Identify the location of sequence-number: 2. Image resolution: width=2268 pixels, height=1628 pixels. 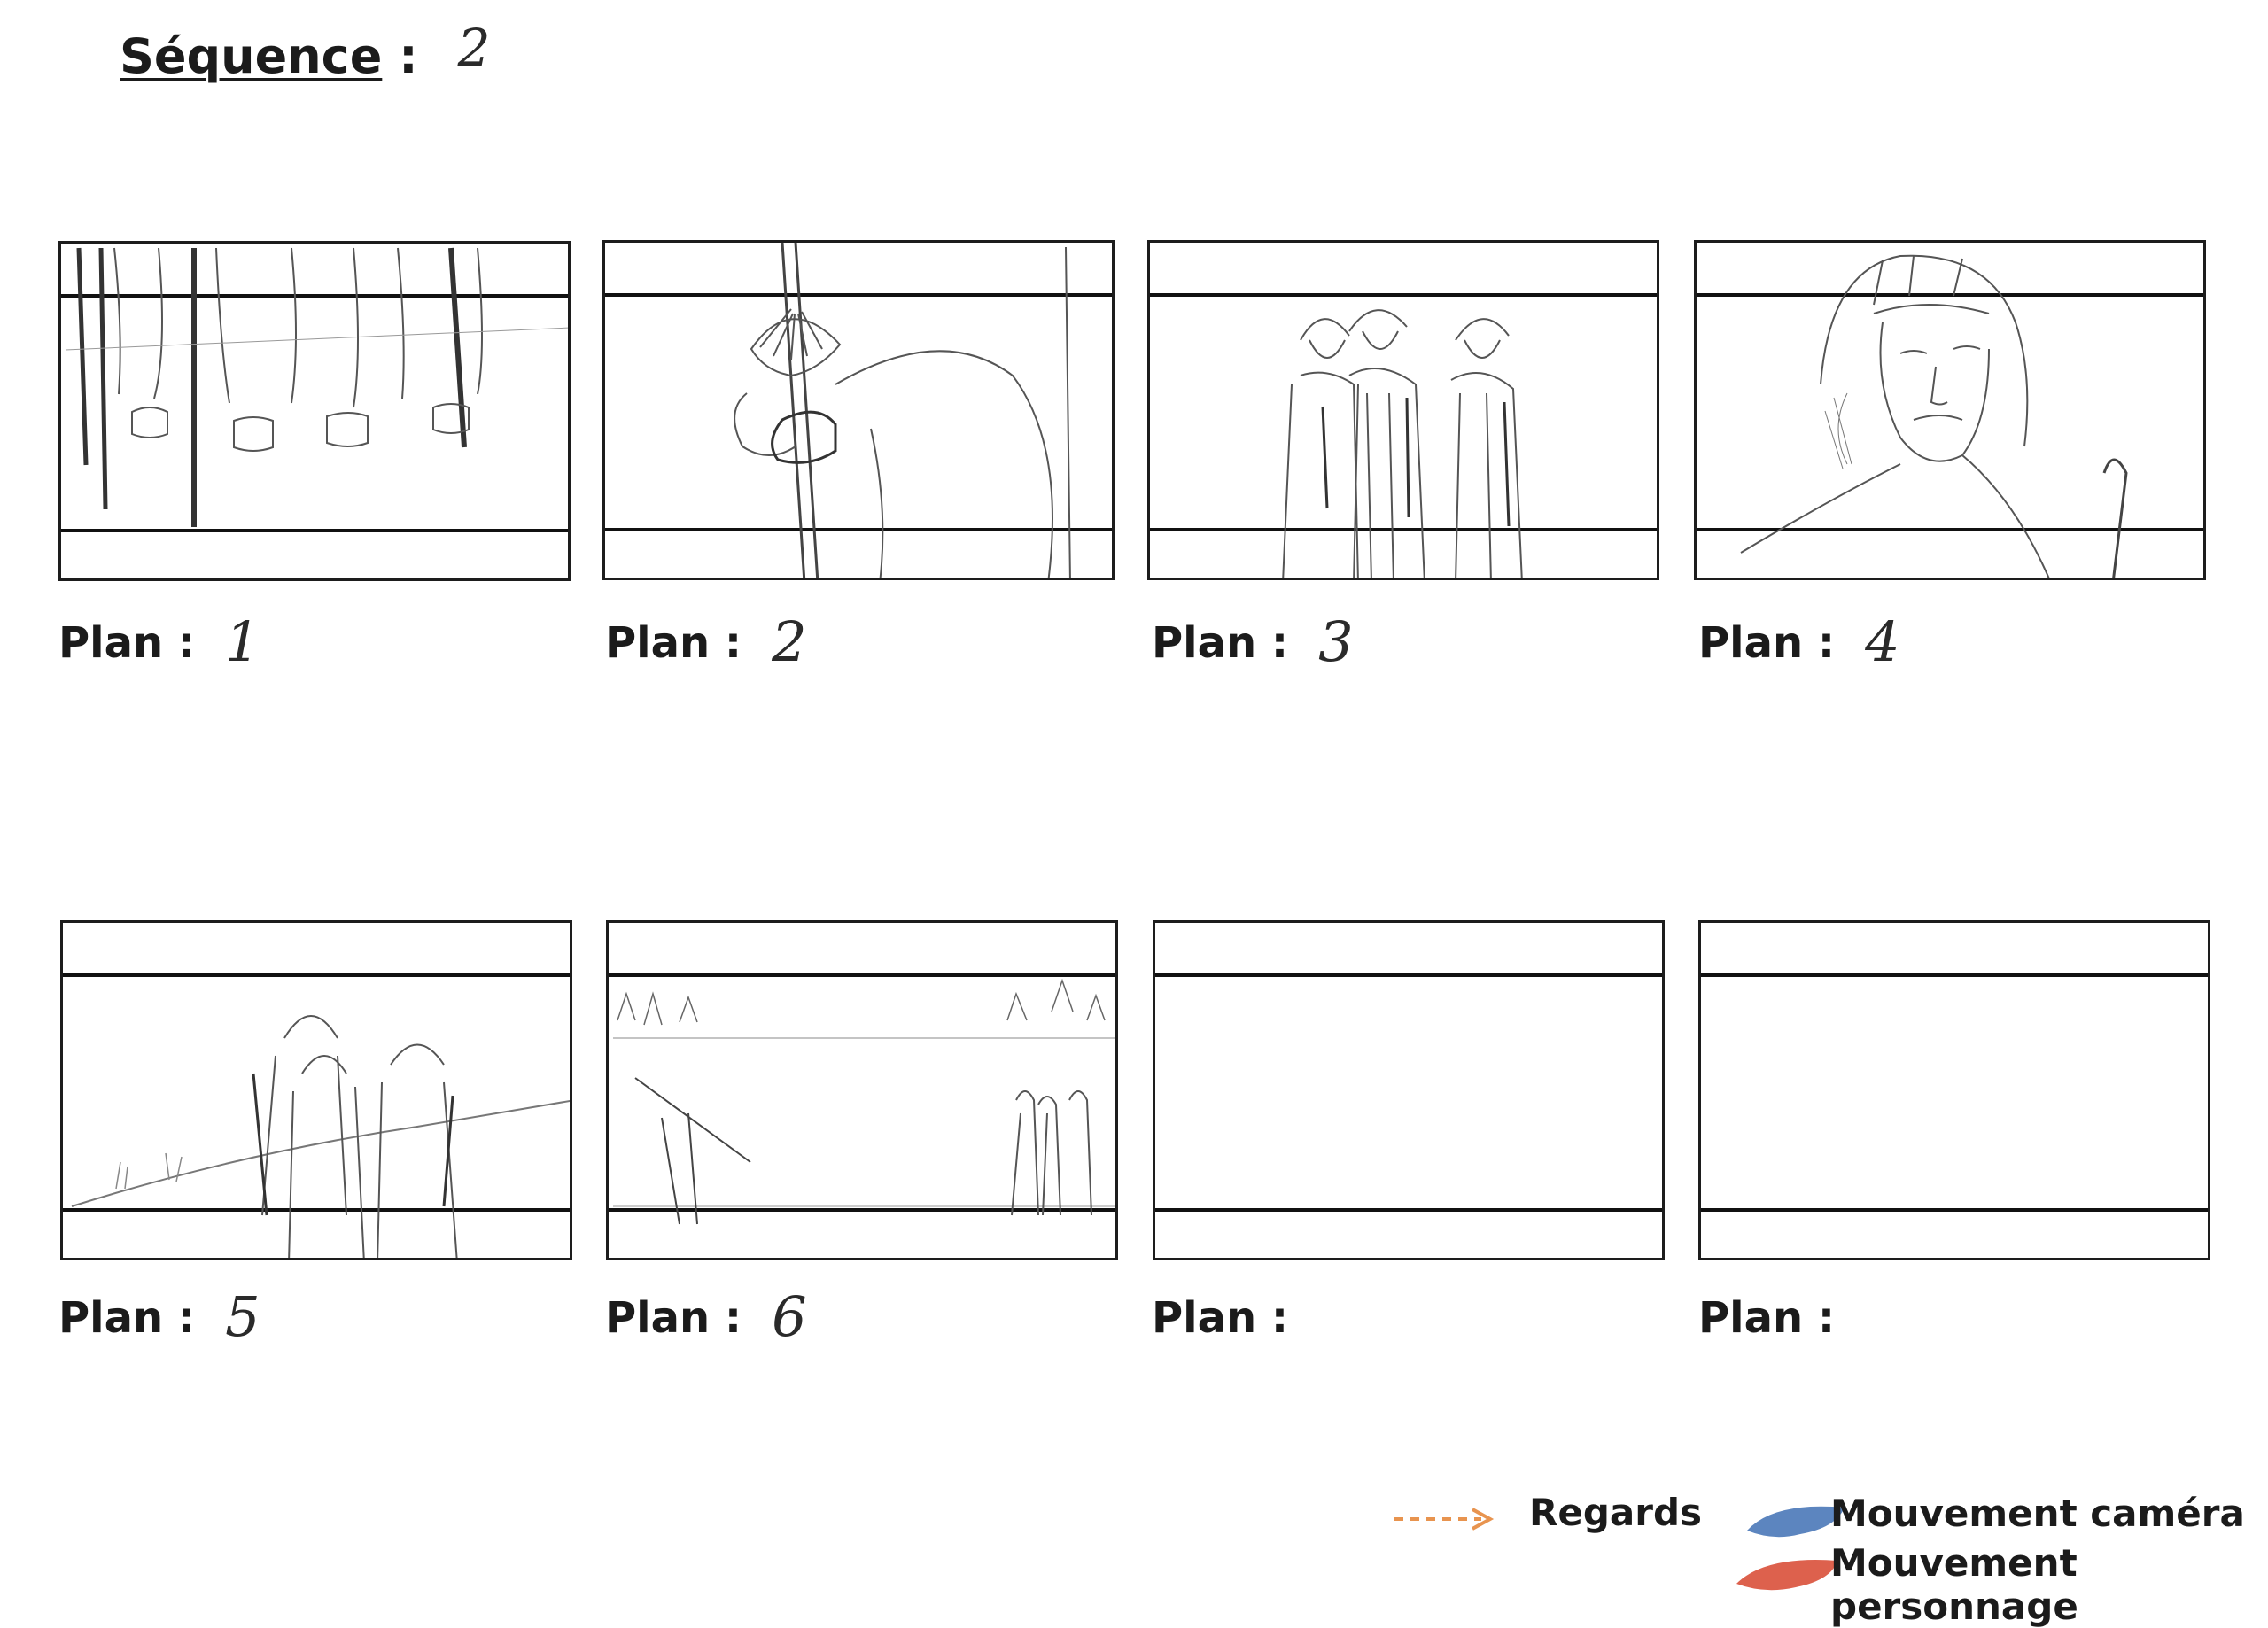
(474, 48).